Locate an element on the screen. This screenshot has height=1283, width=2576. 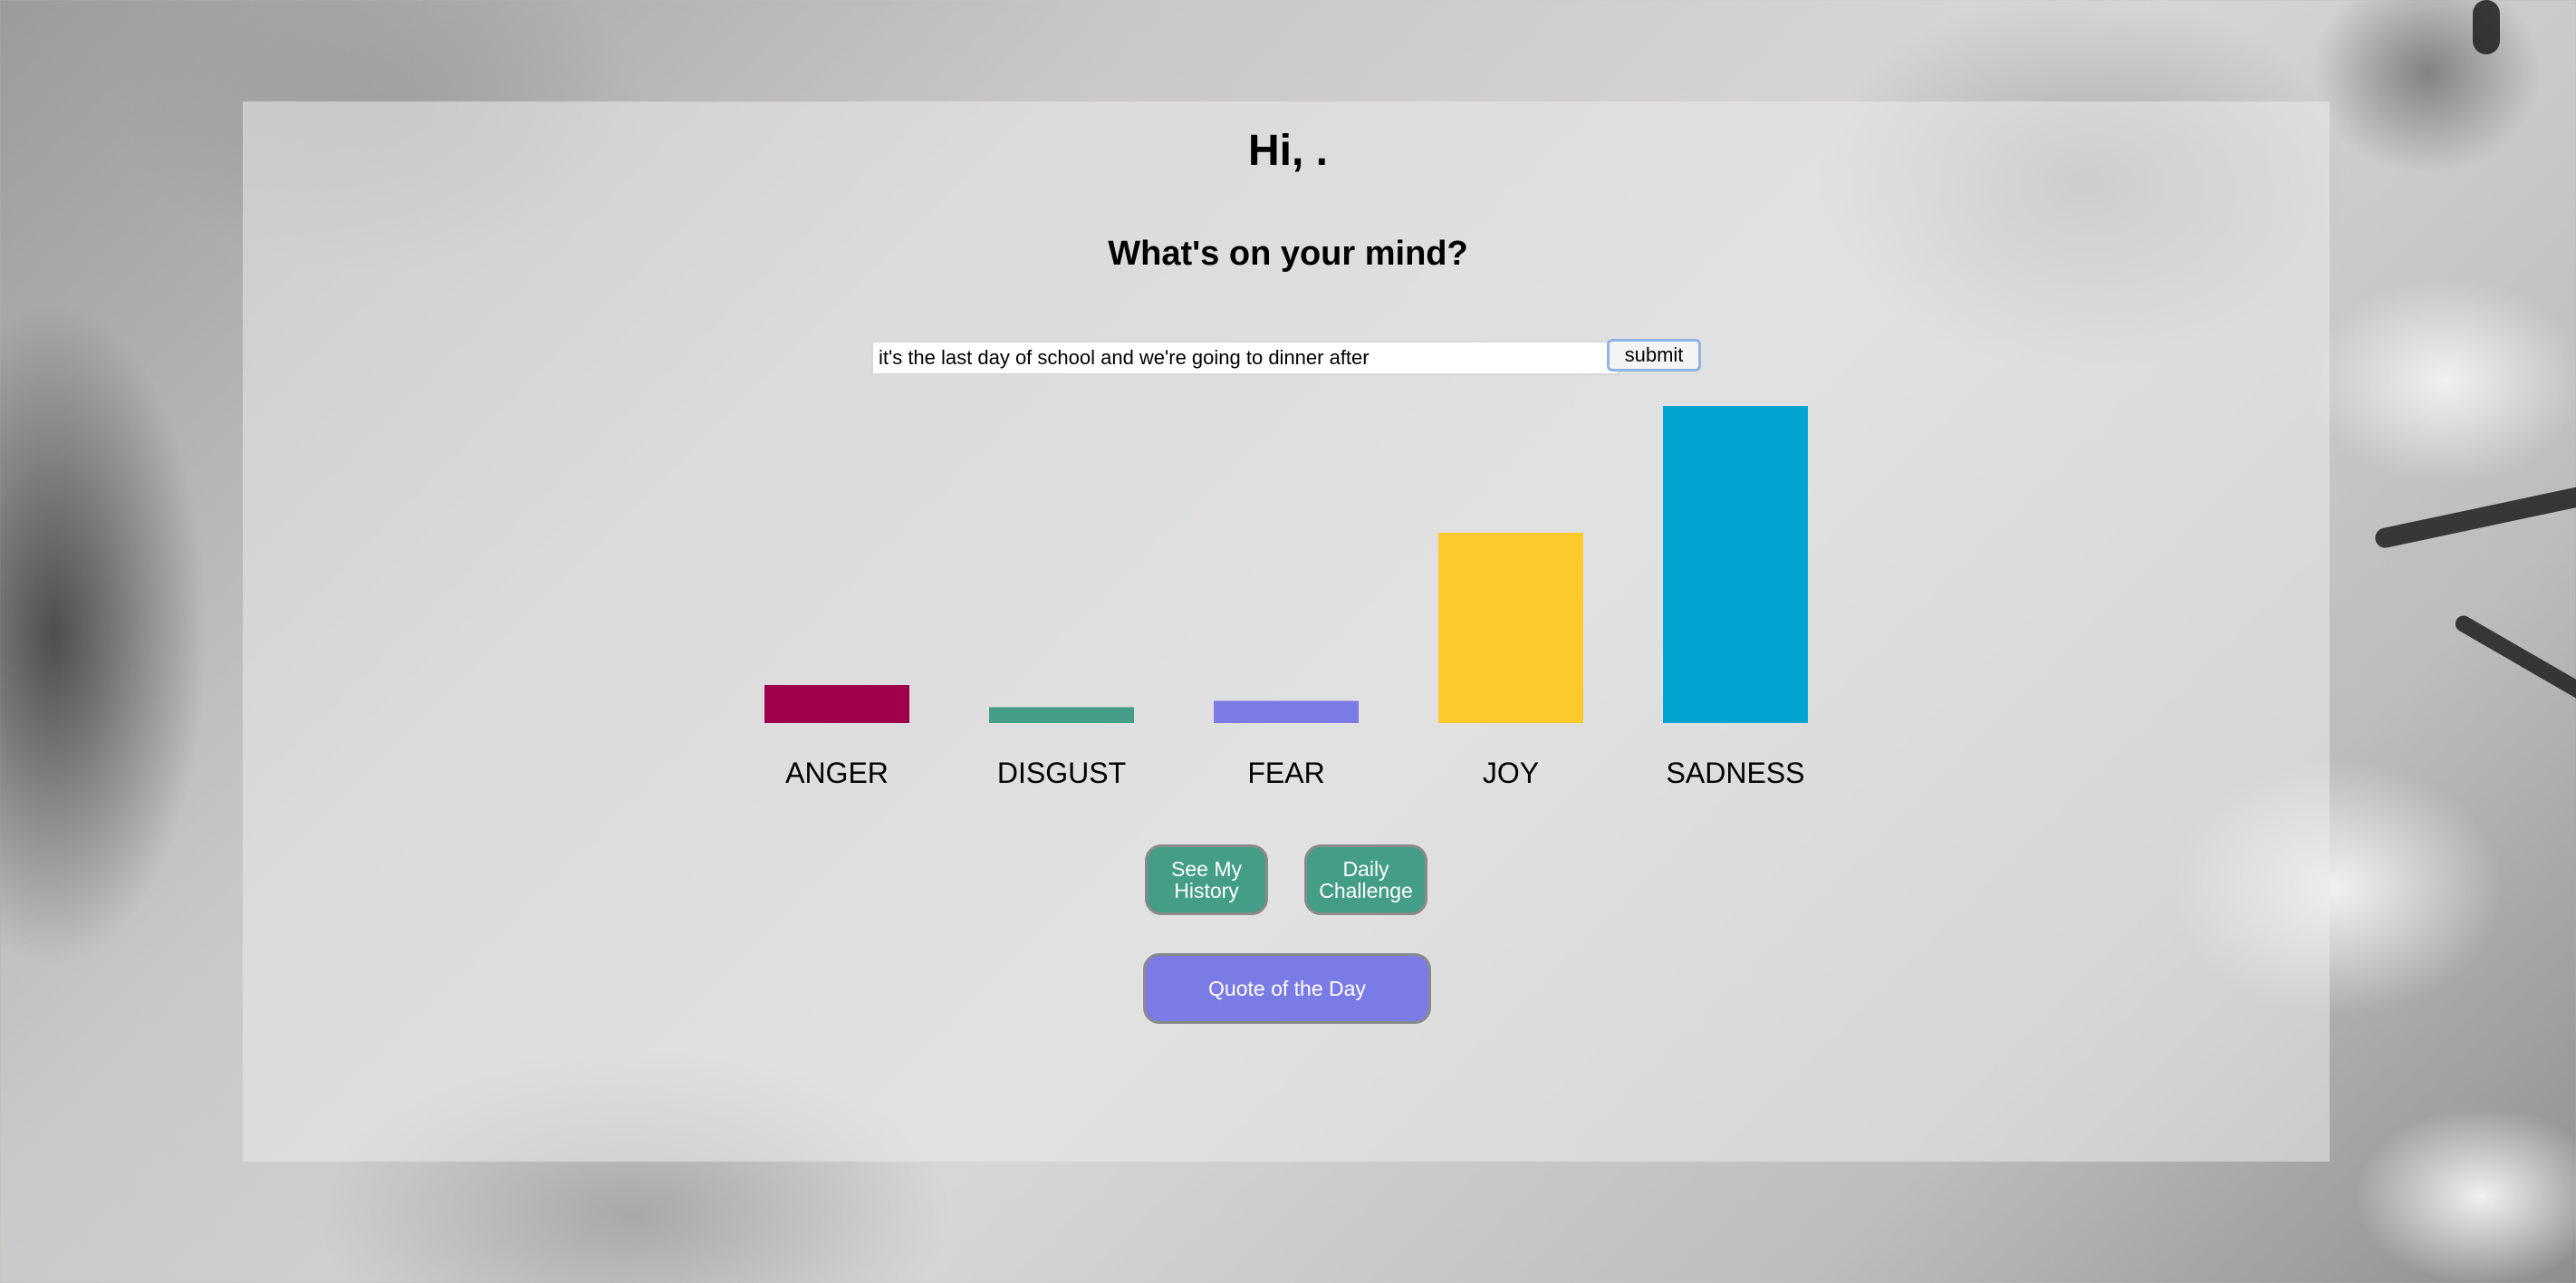
greeting-heading: Hi, . is located at coordinates (1287, 151).